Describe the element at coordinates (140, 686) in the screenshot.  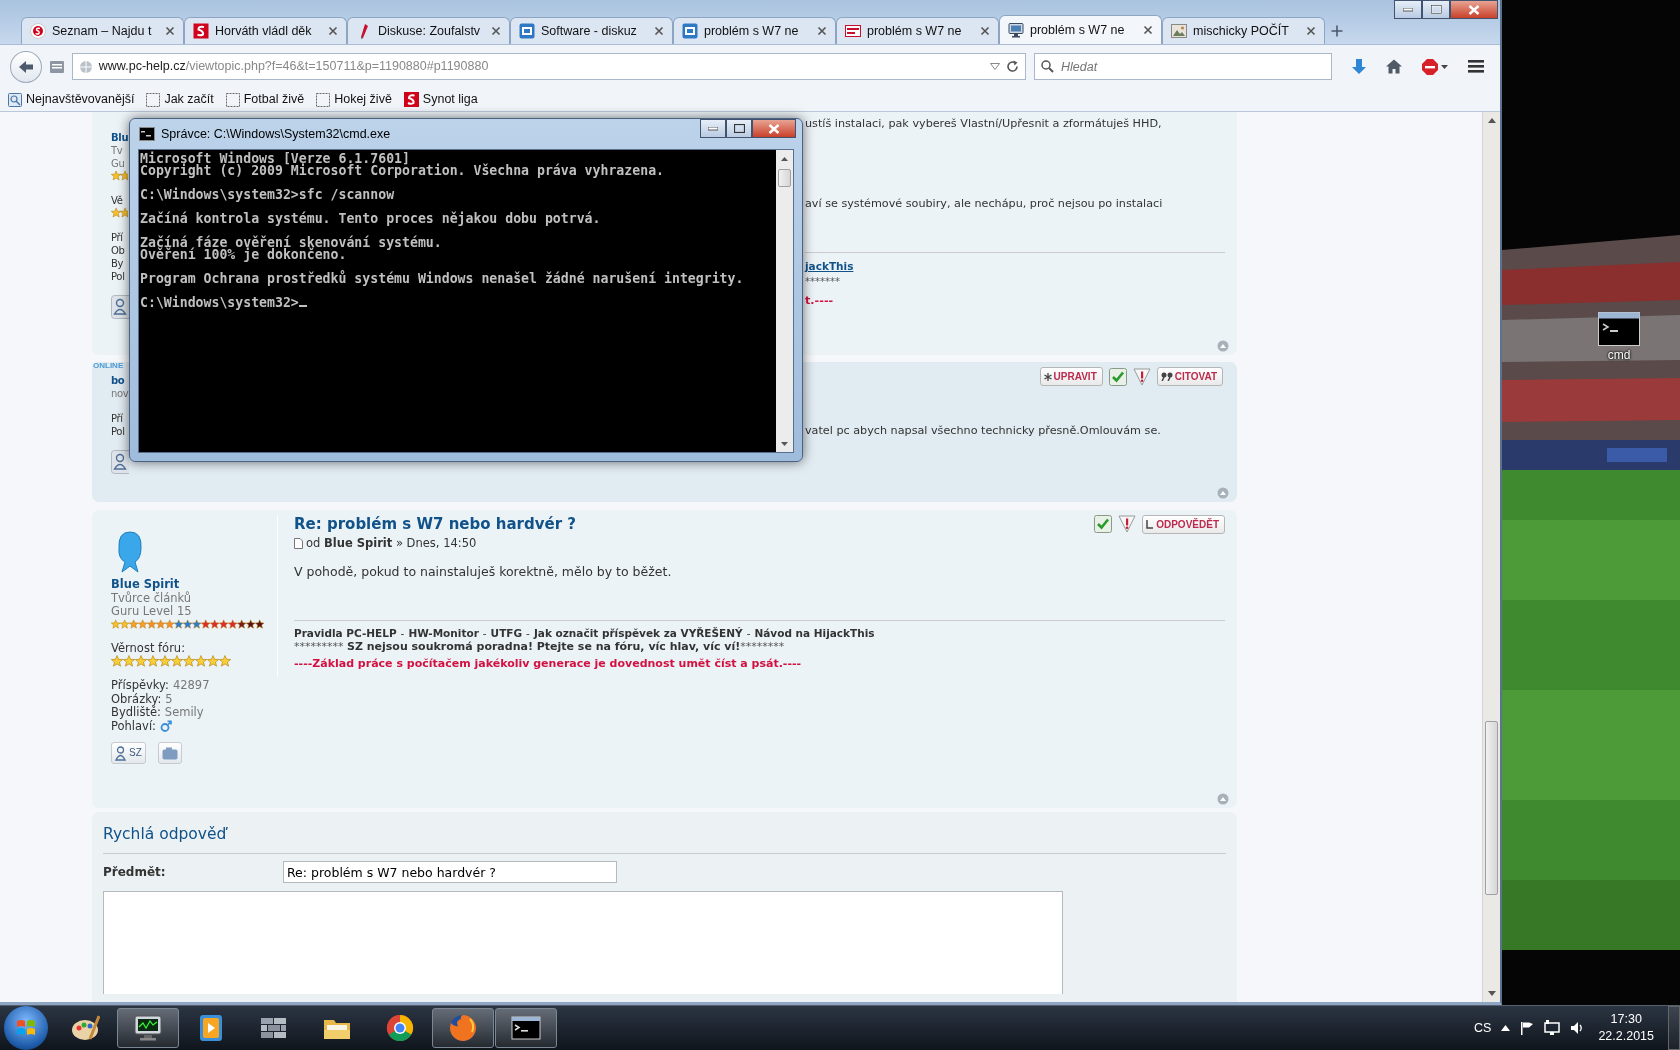
I see `profile-label: Příspěvky:` at that location.